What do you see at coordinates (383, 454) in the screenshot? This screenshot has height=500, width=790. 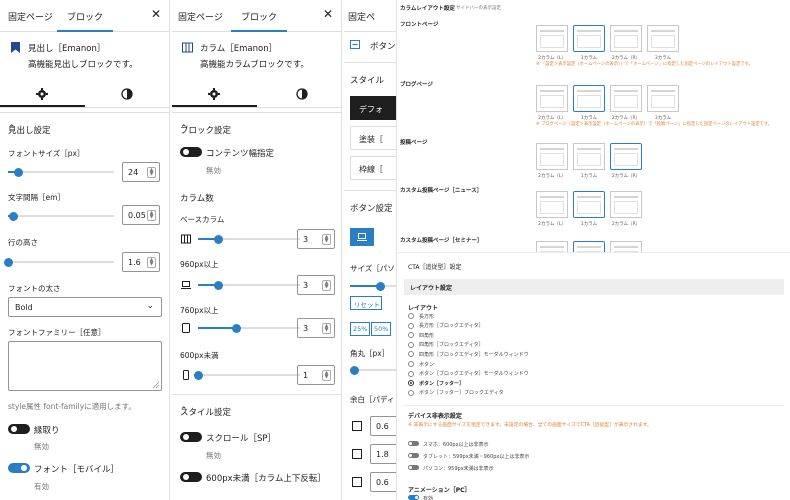 I see `padding-right-input: 1.8` at bounding box center [383, 454].